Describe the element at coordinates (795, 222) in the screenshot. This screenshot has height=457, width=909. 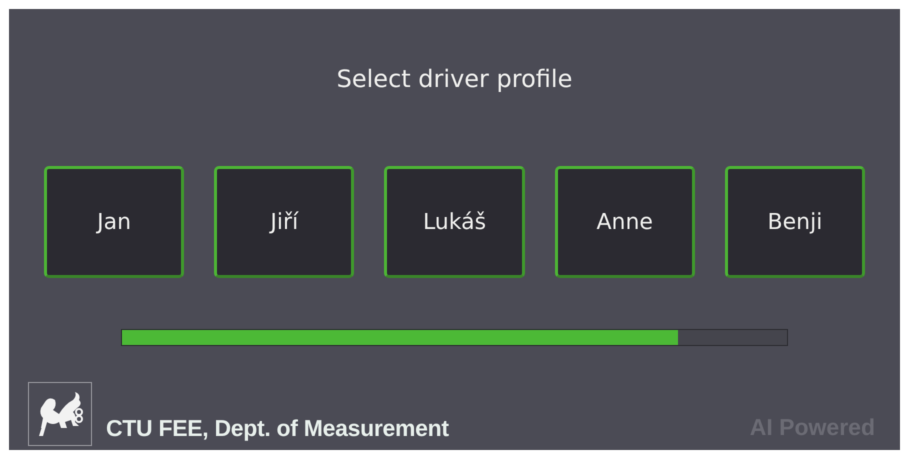
I see `profile-button: Benji` at that location.